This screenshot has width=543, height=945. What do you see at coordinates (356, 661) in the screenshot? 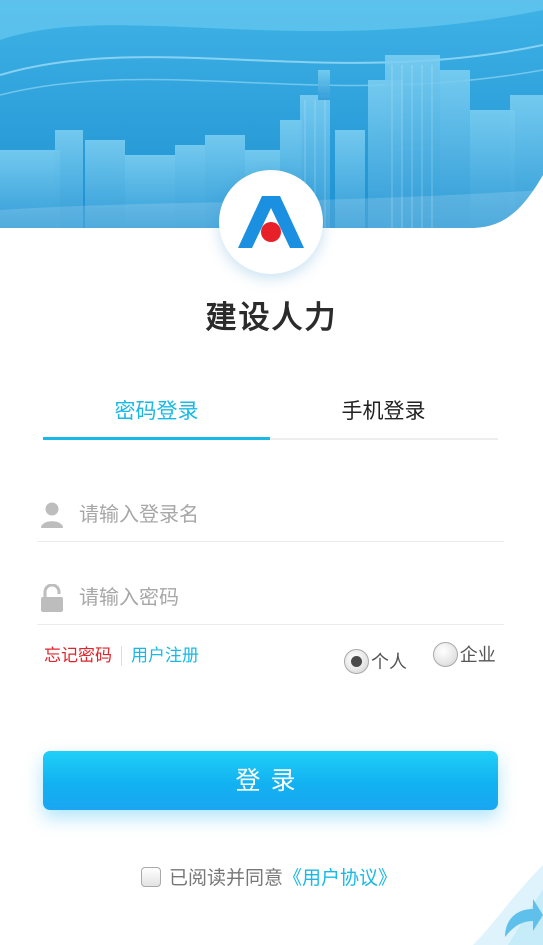
I see `radio-checked-icon` at bounding box center [356, 661].